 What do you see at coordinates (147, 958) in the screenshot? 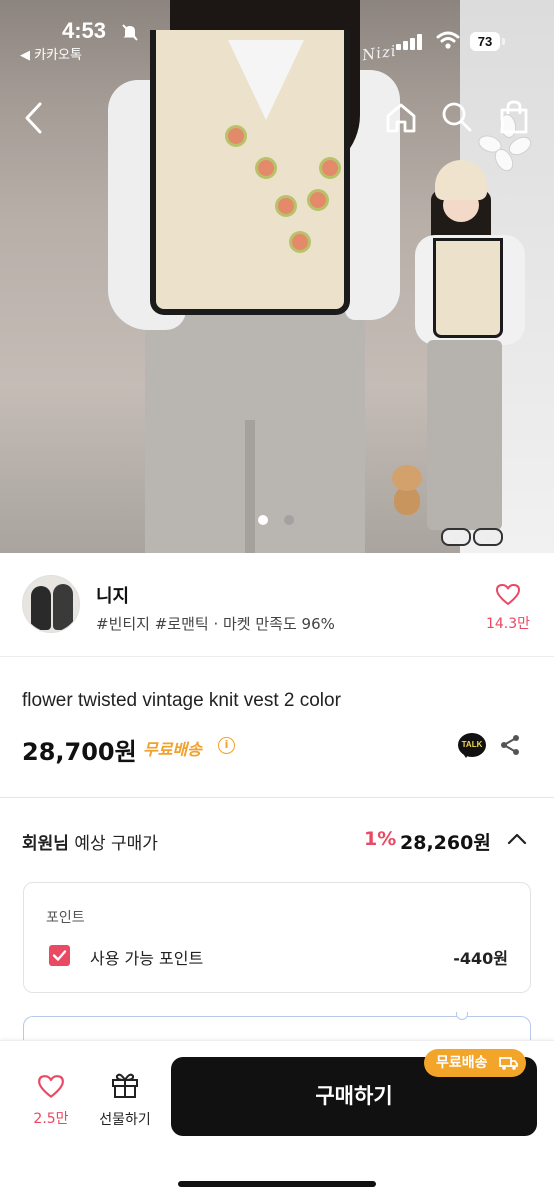
I see `points-label: 사용 가능 포인트` at bounding box center [147, 958].